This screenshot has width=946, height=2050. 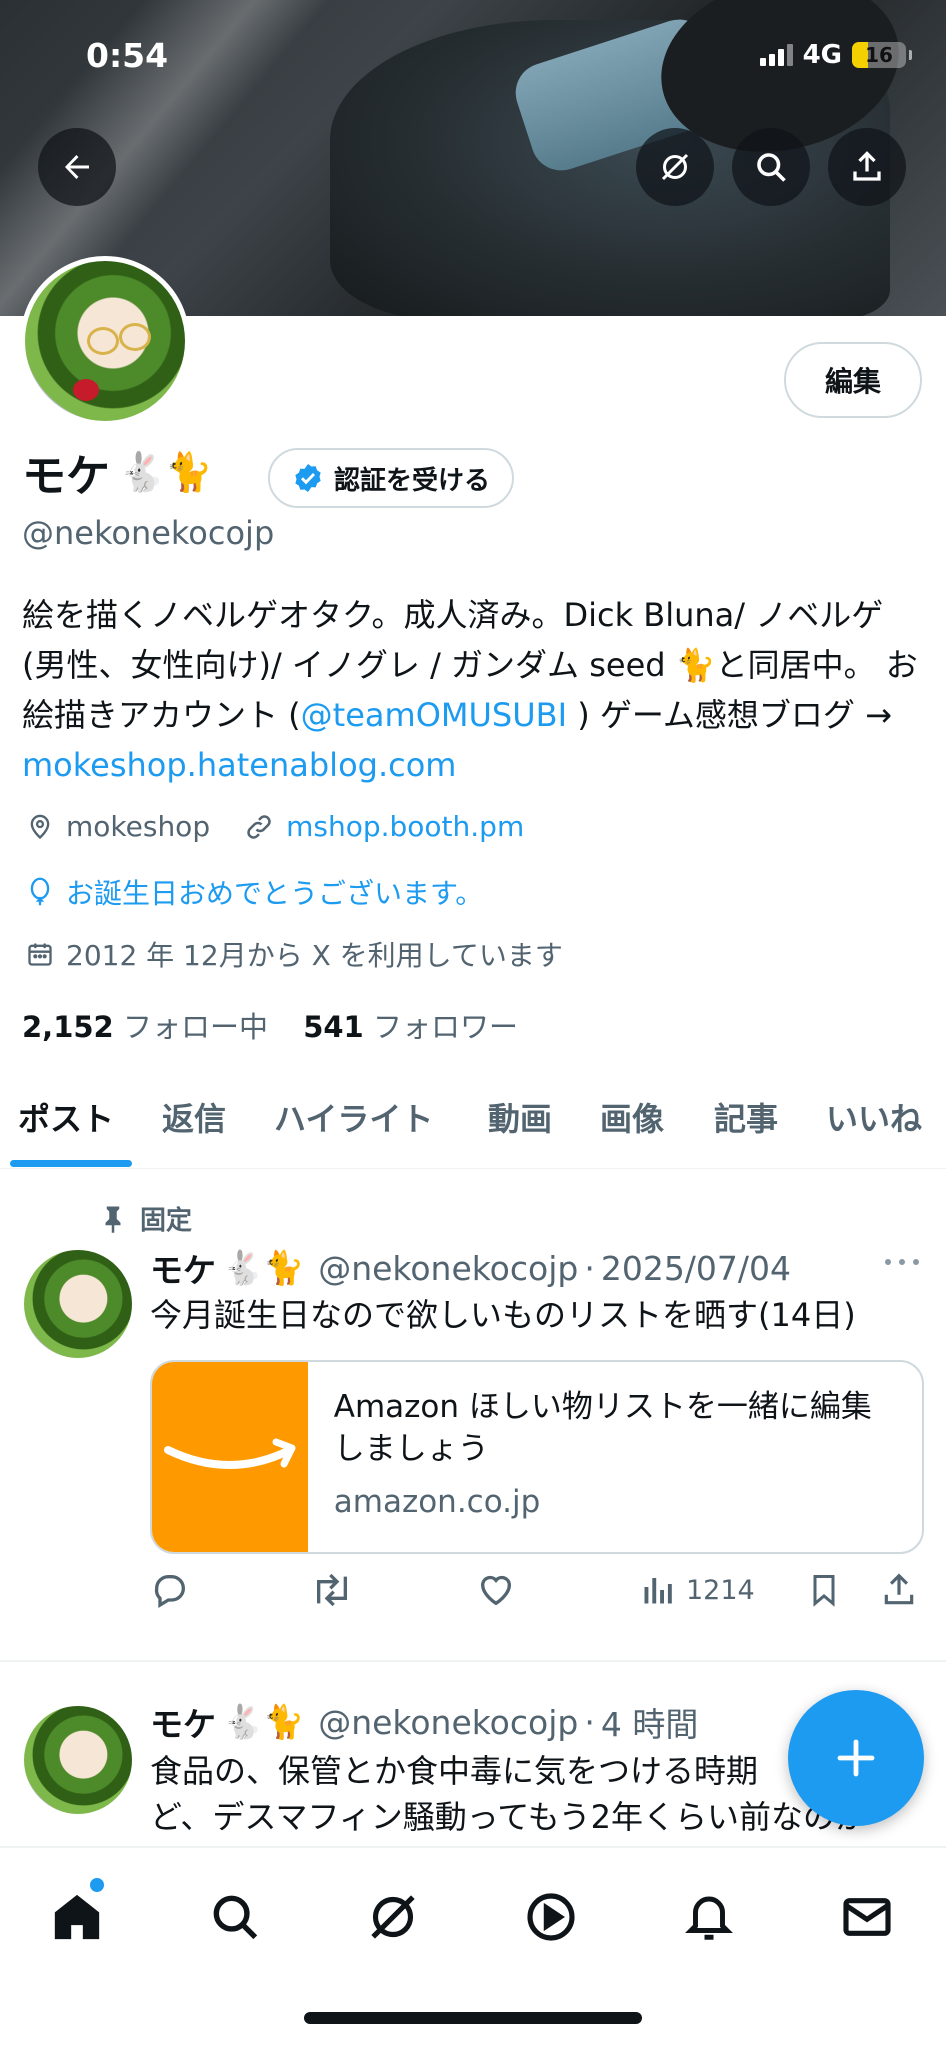 What do you see at coordinates (746, 1117) in the screenshot?
I see `tab-articles: 記事` at bounding box center [746, 1117].